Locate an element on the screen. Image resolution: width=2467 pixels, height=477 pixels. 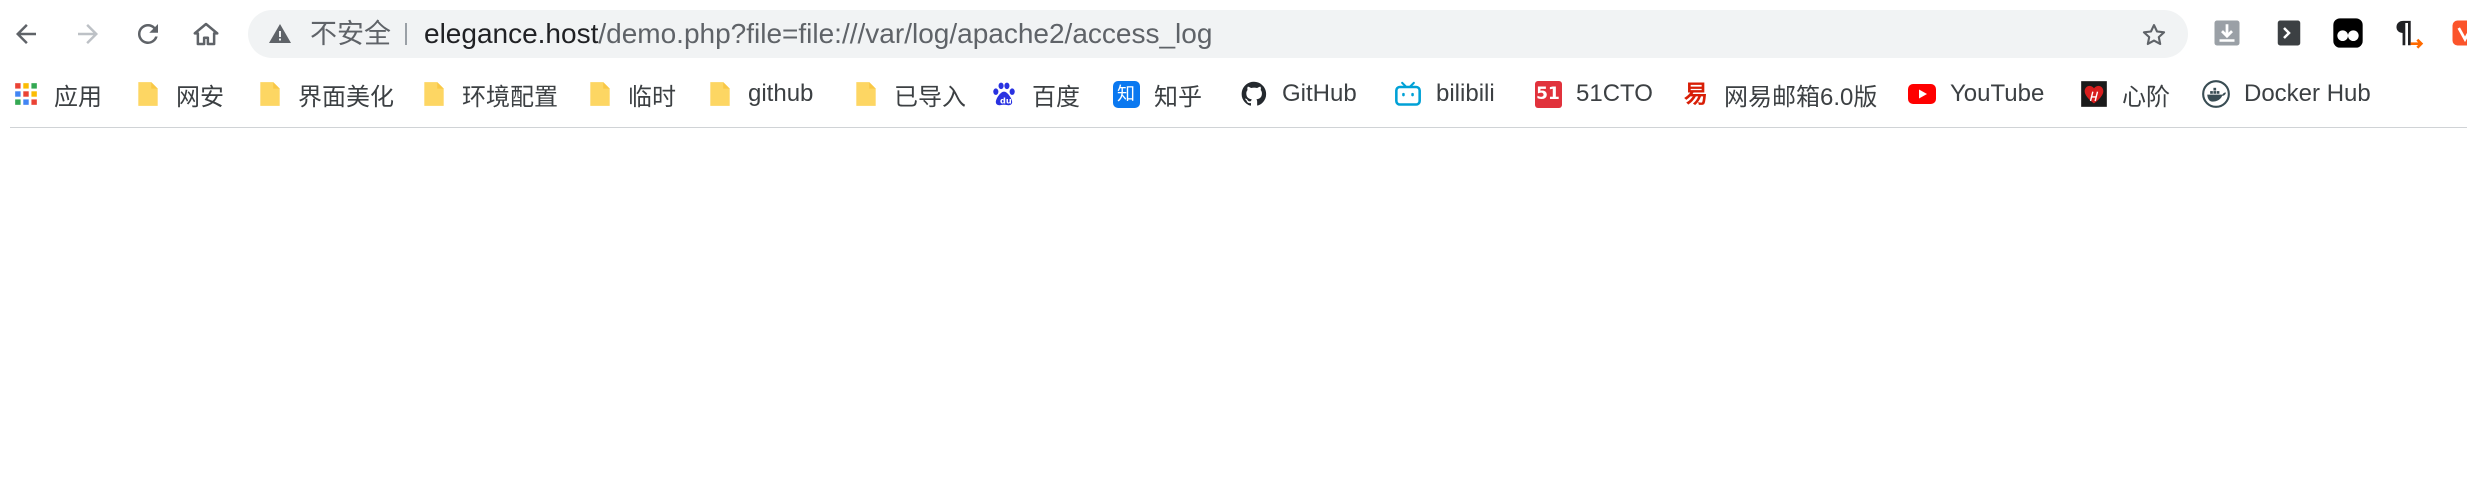
bilibili-icon is located at coordinates (1408, 94).